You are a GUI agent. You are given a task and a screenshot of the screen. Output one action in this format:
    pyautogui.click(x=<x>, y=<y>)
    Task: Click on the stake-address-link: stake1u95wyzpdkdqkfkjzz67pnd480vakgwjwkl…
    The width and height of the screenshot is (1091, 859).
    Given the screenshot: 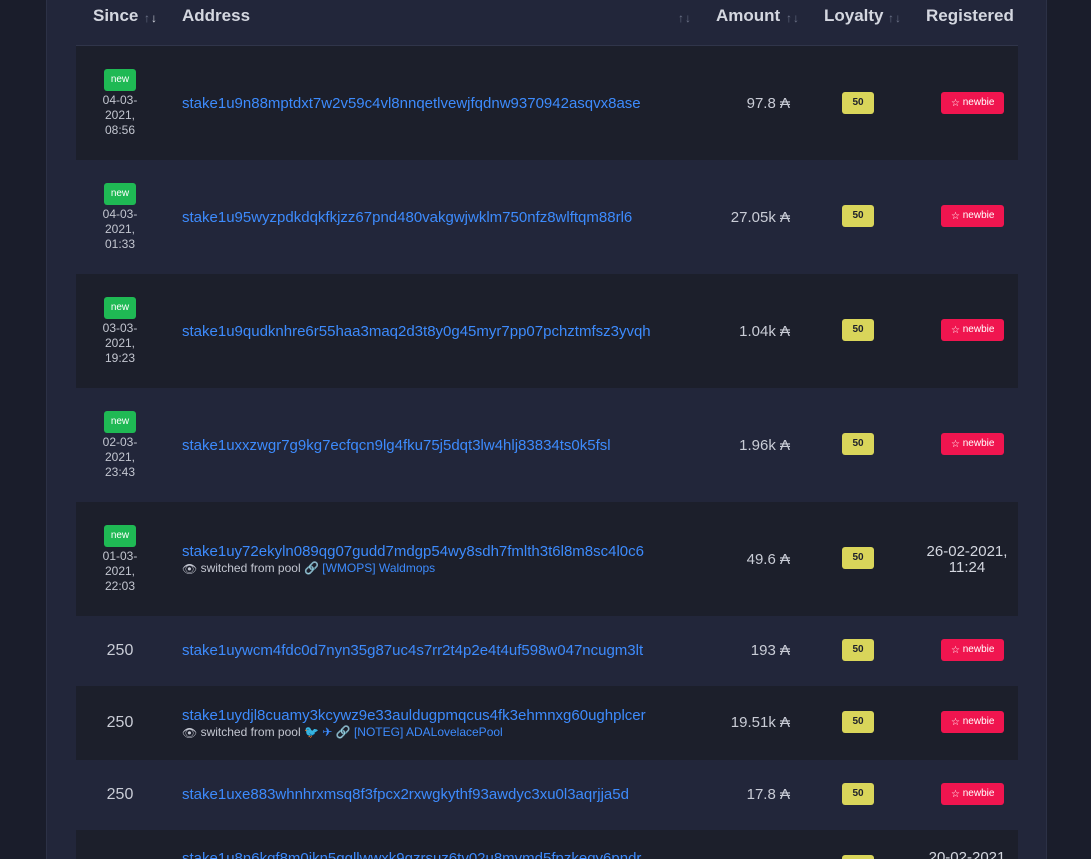 What is the action you would take?
    pyautogui.click(x=407, y=217)
    